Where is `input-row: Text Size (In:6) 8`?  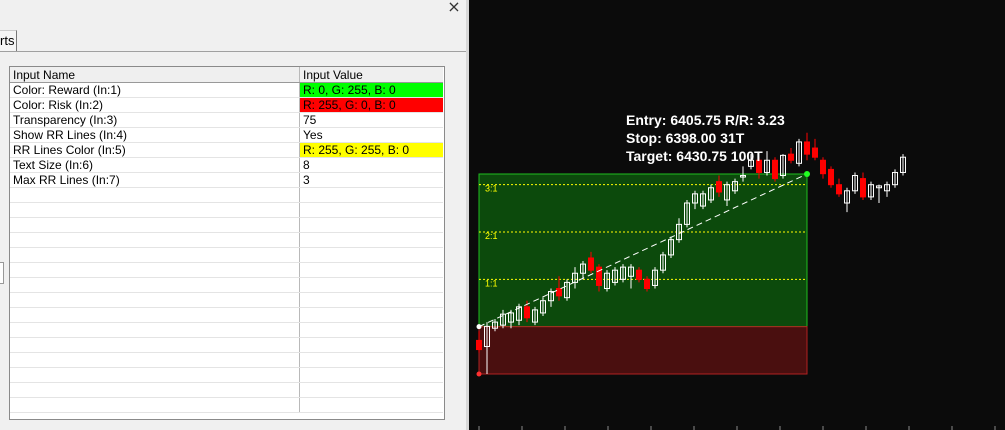
input-row: Text Size (In:6) 8 is located at coordinates (226, 165).